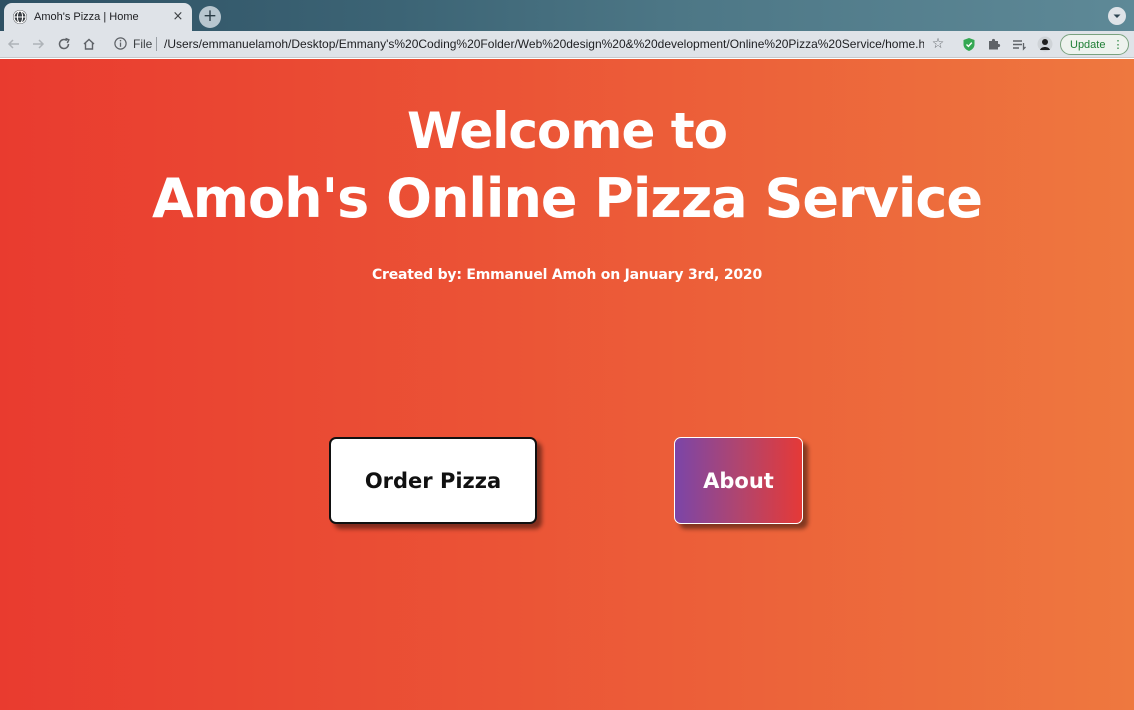  I want to click on shield-extension-icon, so click(969, 44).